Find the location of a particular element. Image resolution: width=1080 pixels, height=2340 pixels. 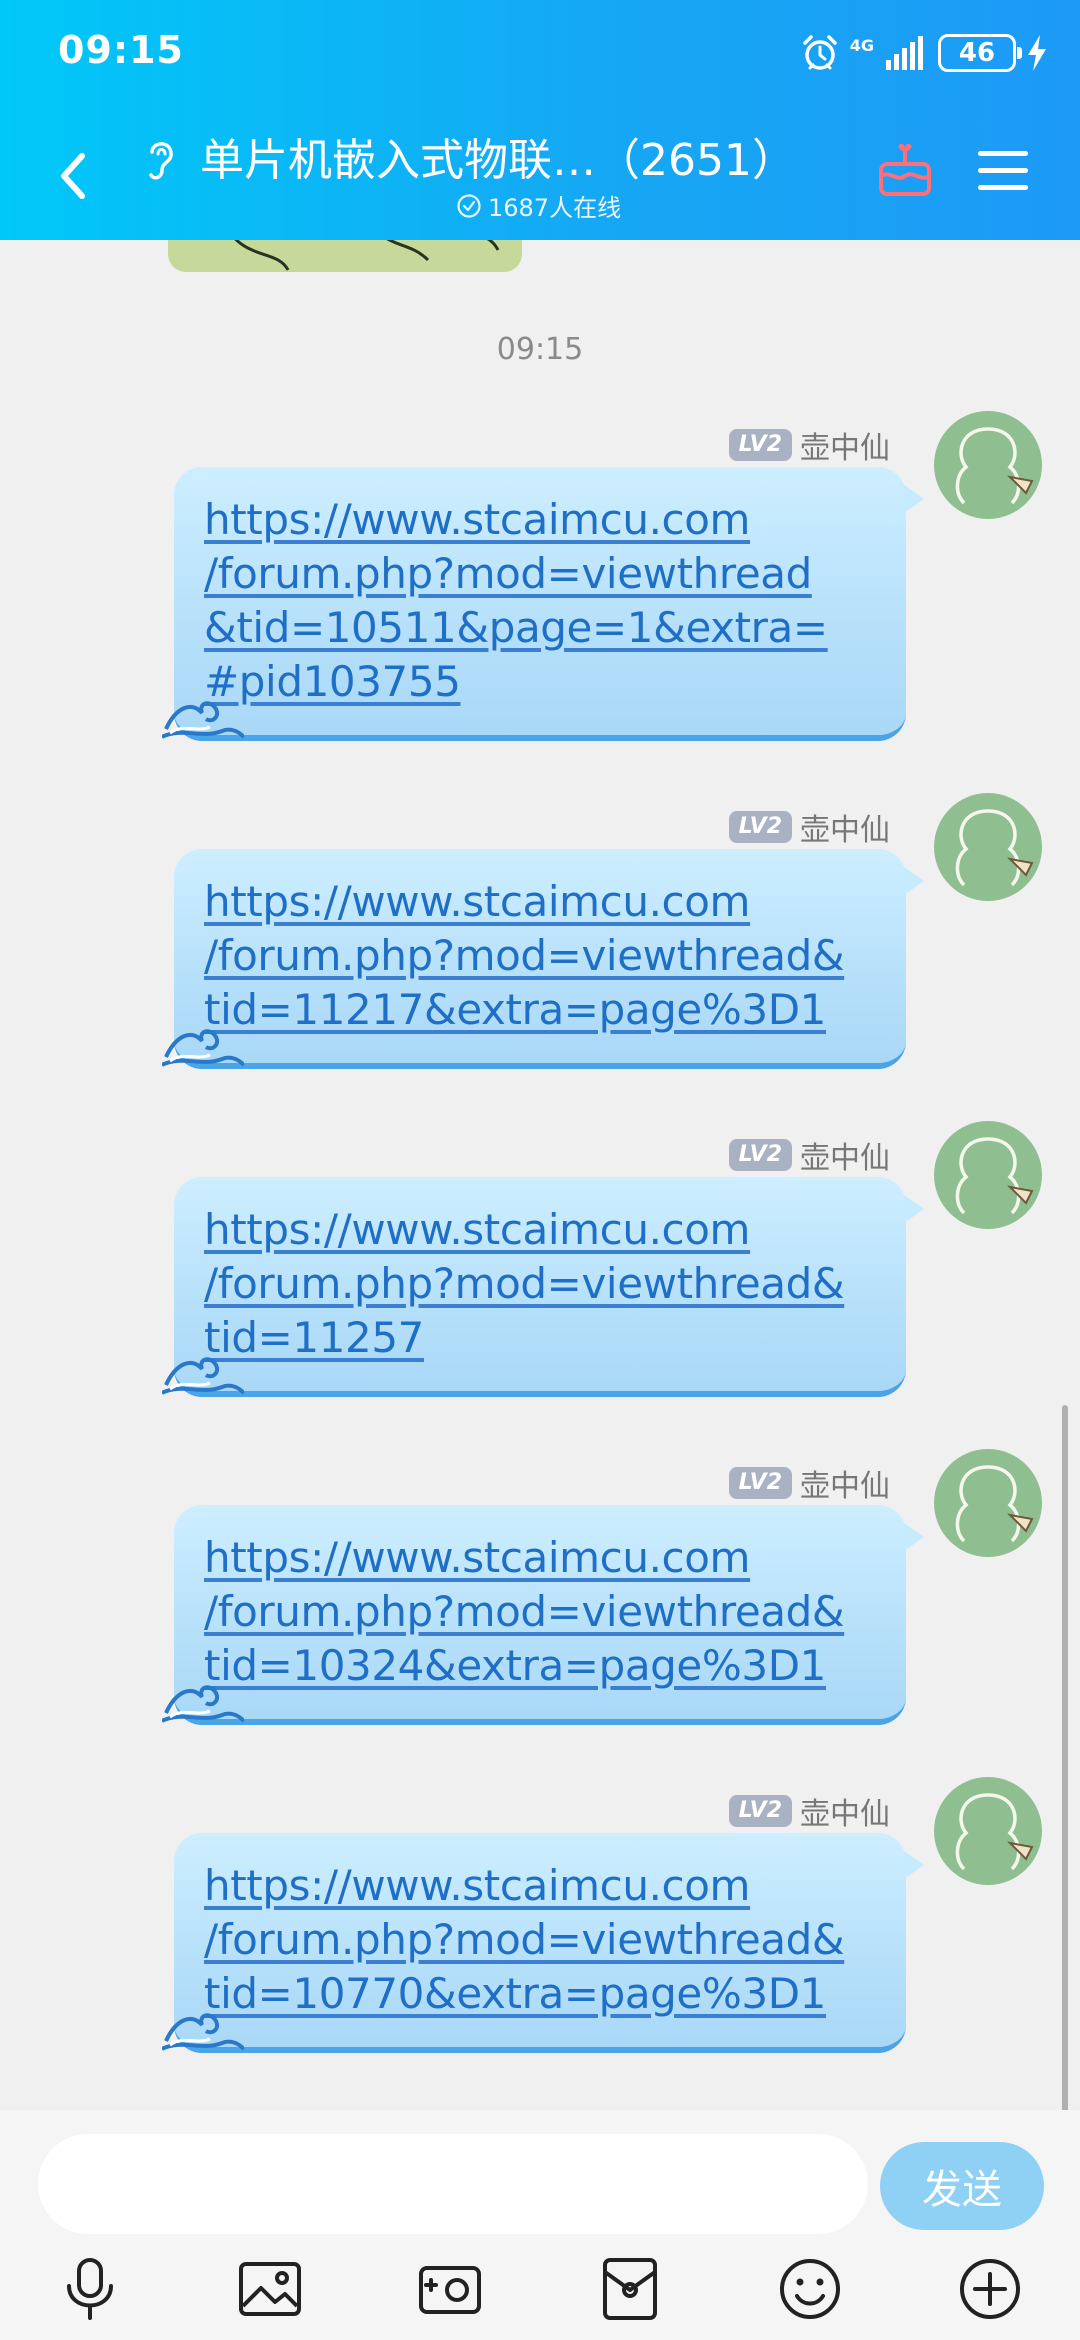

alarm-icon is located at coordinates (819, 52).